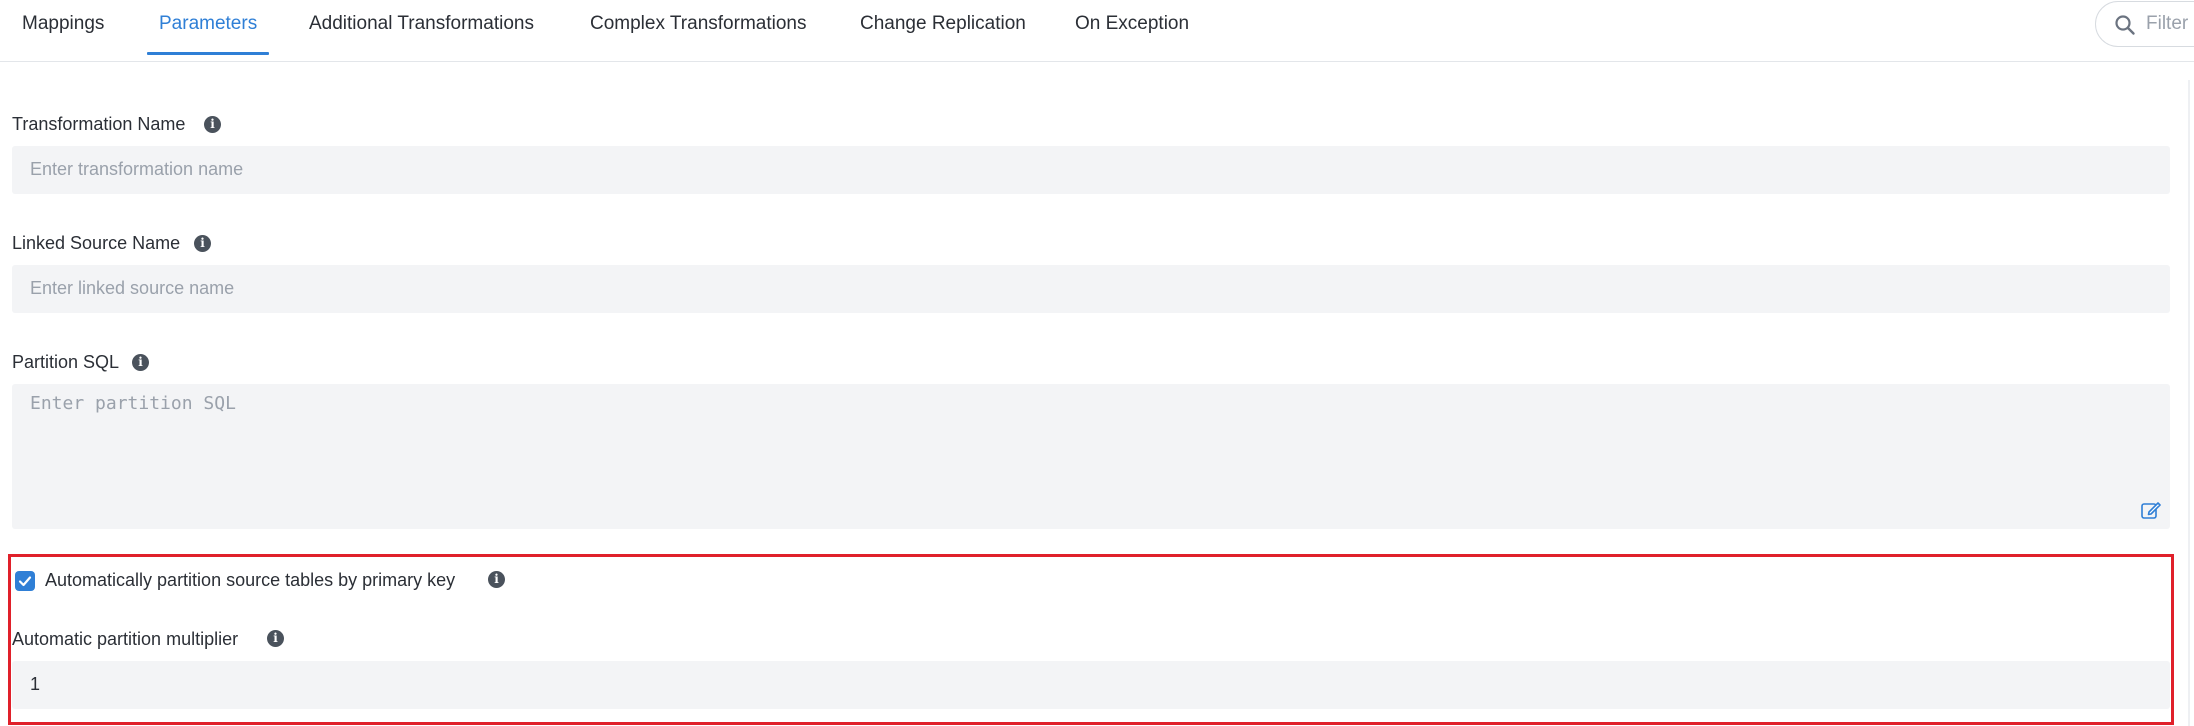 The image size is (2194, 726). What do you see at coordinates (2151, 510) in the screenshot?
I see `edit-icon` at bounding box center [2151, 510].